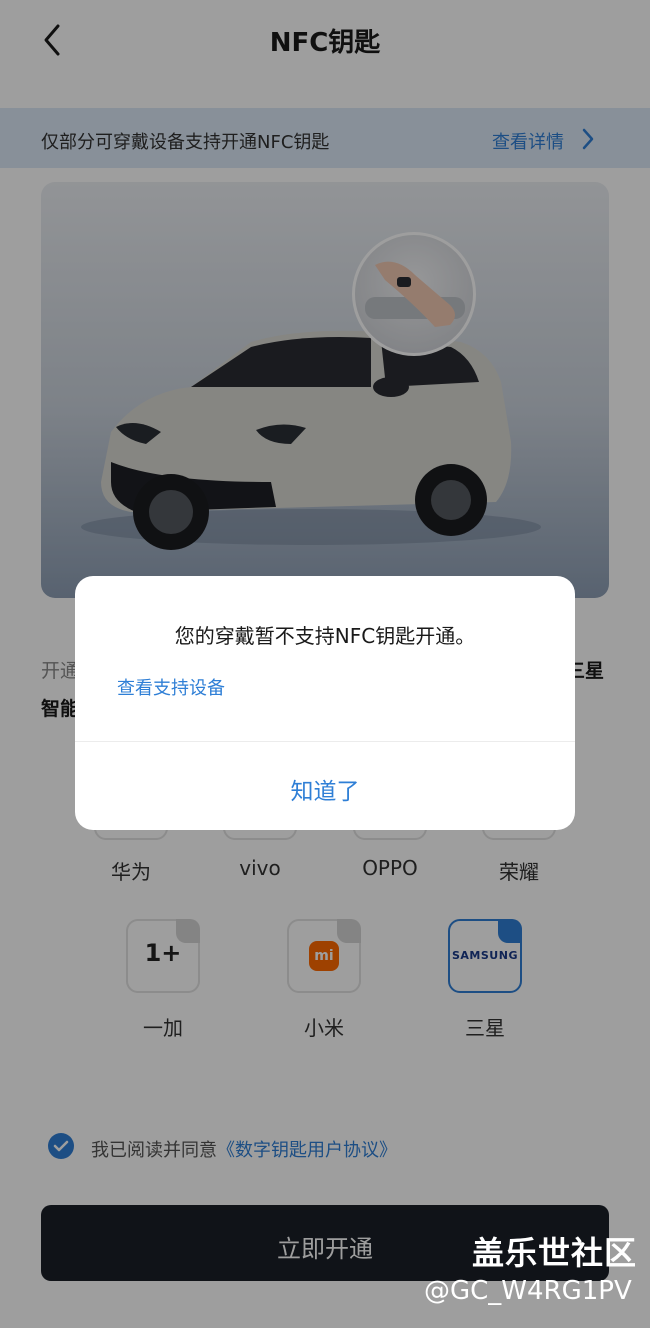 Image resolution: width=650 pixels, height=1328 pixels. I want to click on watermark-handle: @GC_W4RG1PV, so click(528, 1291).